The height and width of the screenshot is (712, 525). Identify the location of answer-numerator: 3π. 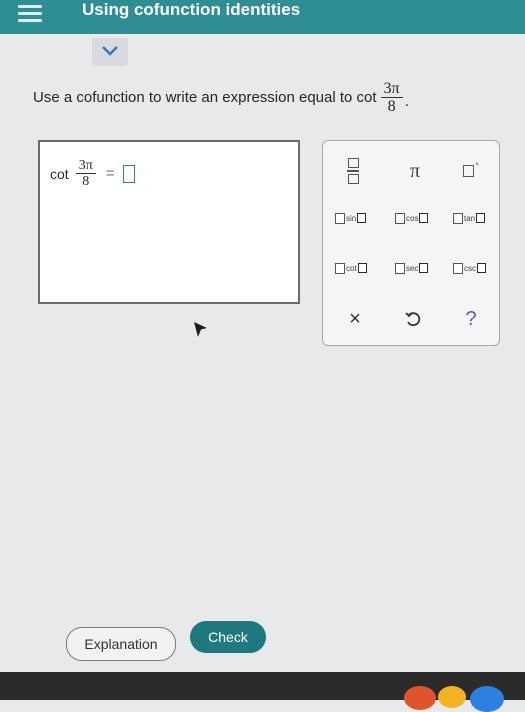
(85, 166).